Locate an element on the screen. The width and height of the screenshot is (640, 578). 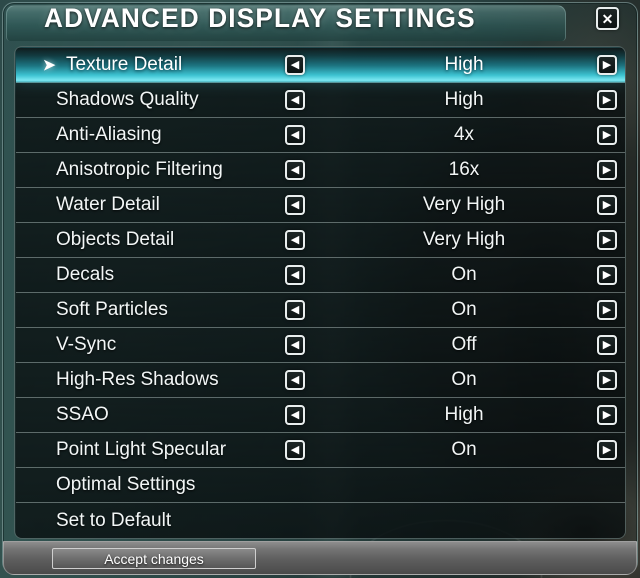
setting-row: Objects Detail ◀ Very High ▶ is located at coordinates (320, 240).